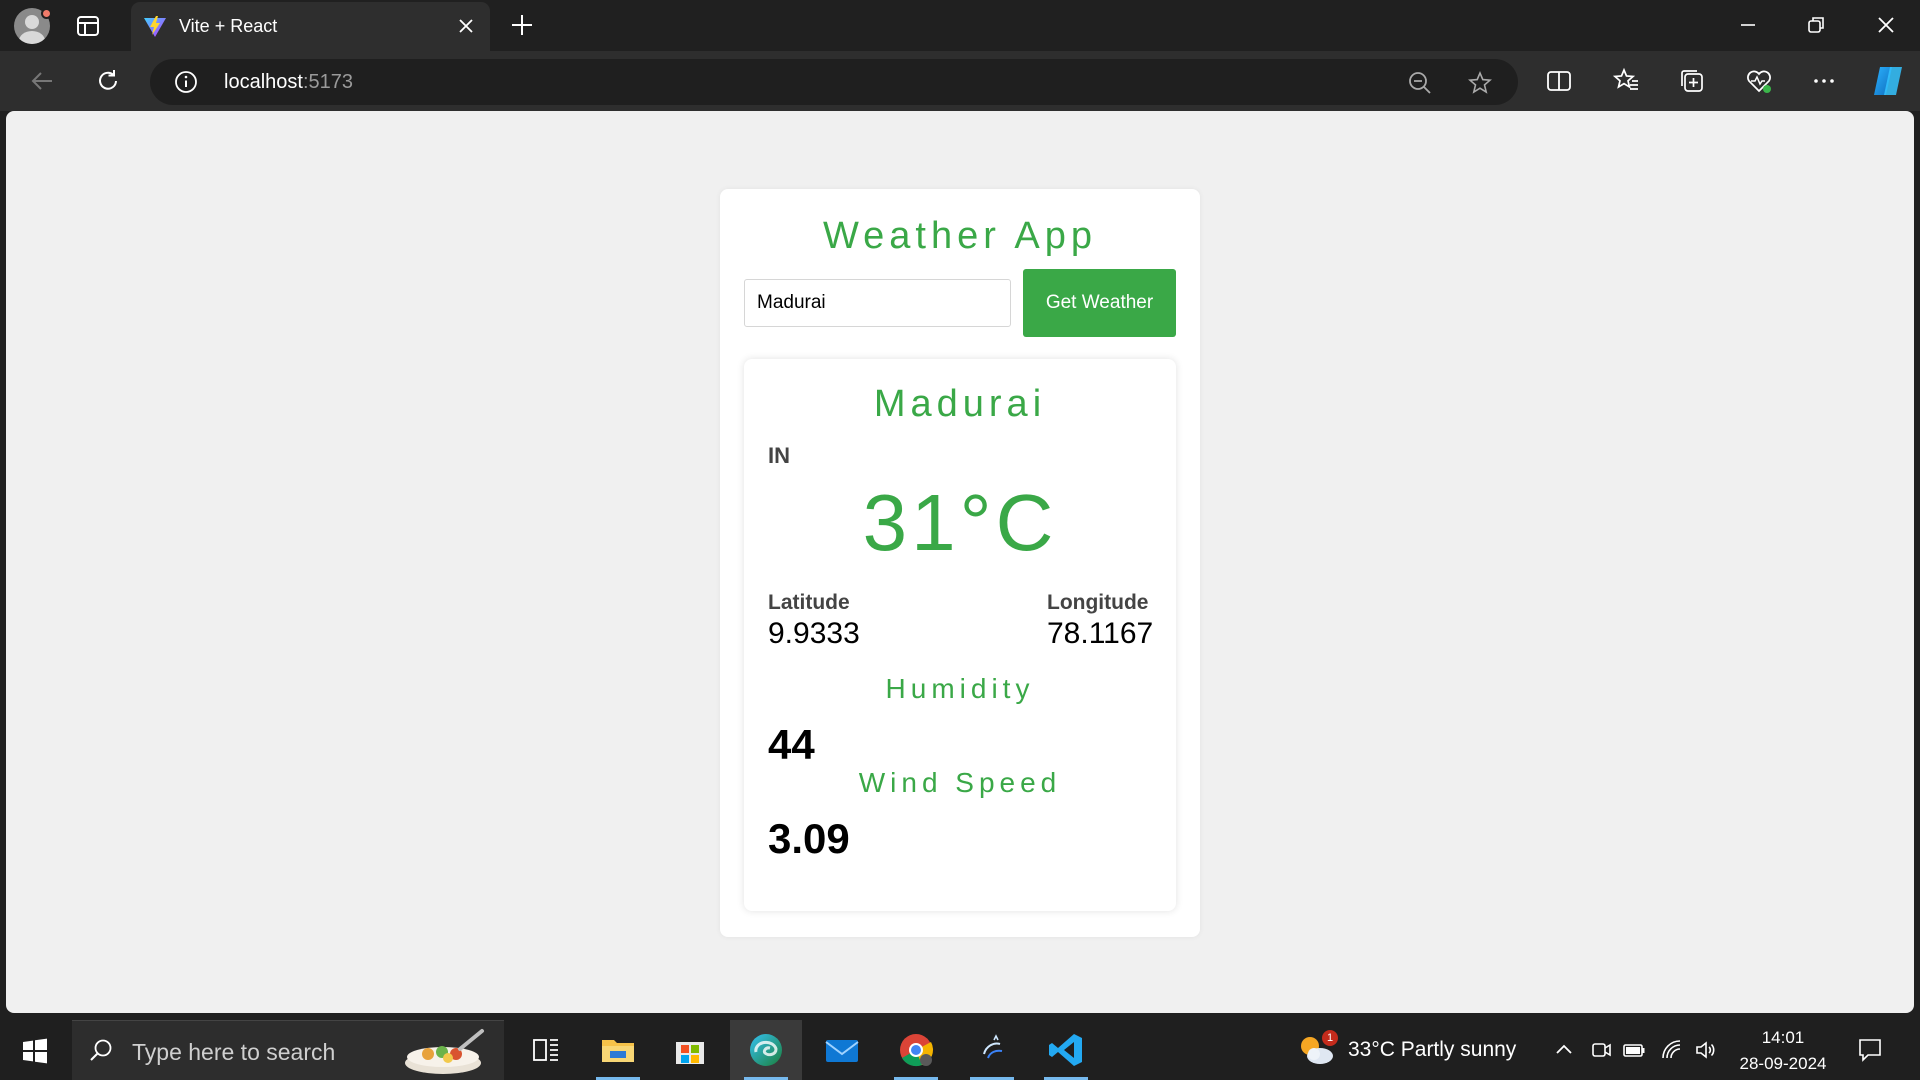 The height and width of the screenshot is (1080, 1920). Describe the element at coordinates (1564, 1050) in the screenshot. I see `show-hidden-icons-icon` at that location.